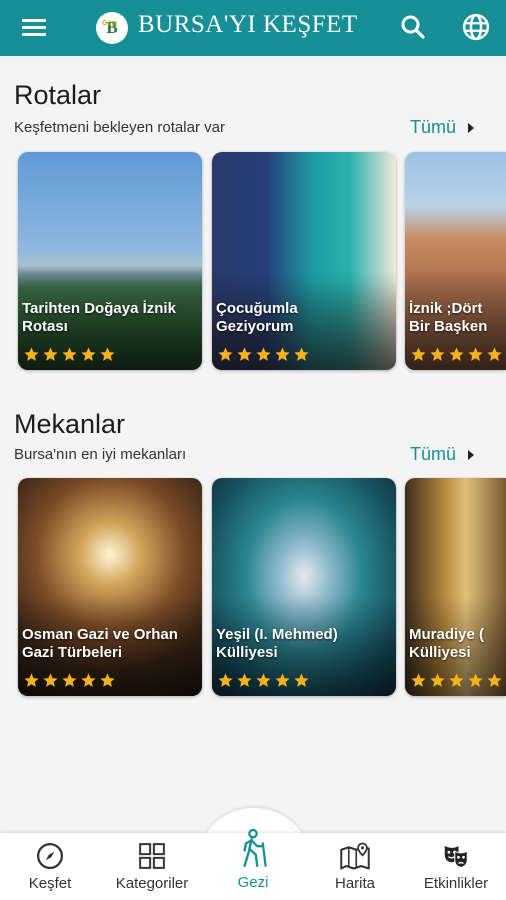 Image resolution: width=506 pixels, height=900 pixels. Describe the element at coordinates (456, 883) in the screenshot. I see `nav-label: Etkinlikler` at that location.